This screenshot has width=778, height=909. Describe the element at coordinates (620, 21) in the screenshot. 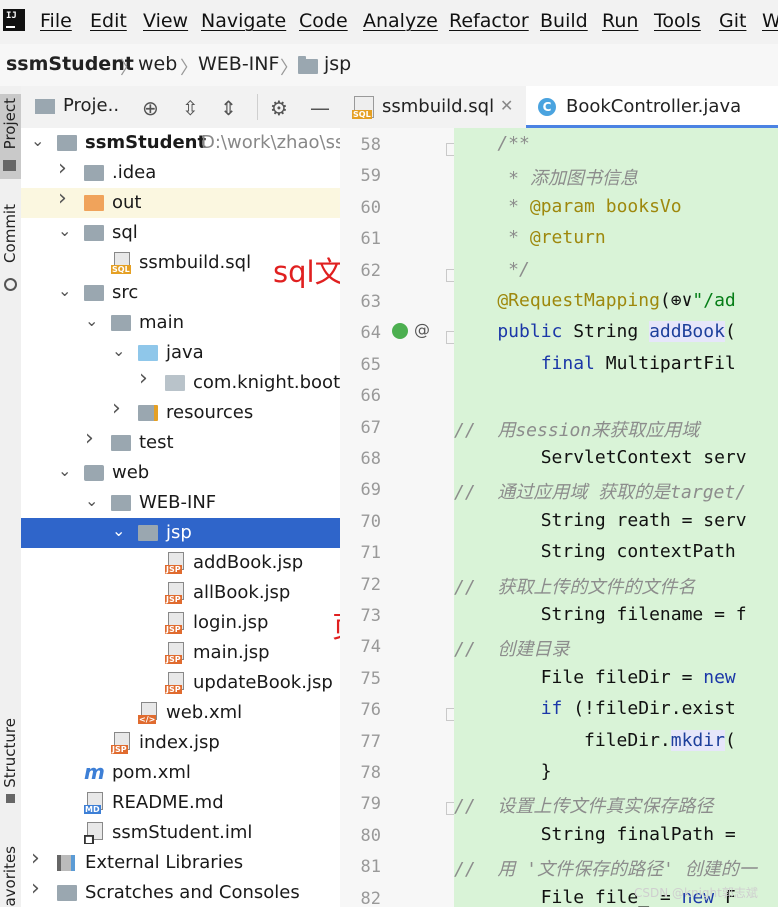

I see `menu-item-run: Run` at that location.